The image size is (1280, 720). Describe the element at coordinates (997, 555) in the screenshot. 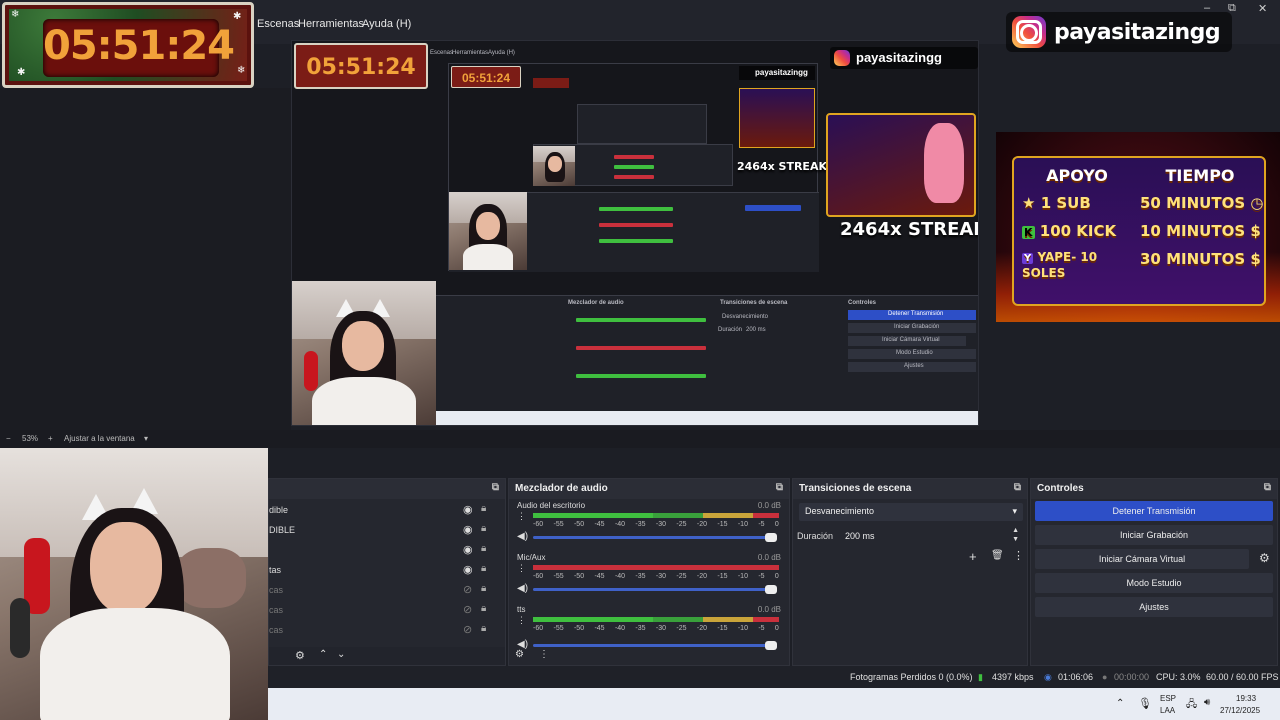

I see `trash-icon: 🗑︎` at that location.